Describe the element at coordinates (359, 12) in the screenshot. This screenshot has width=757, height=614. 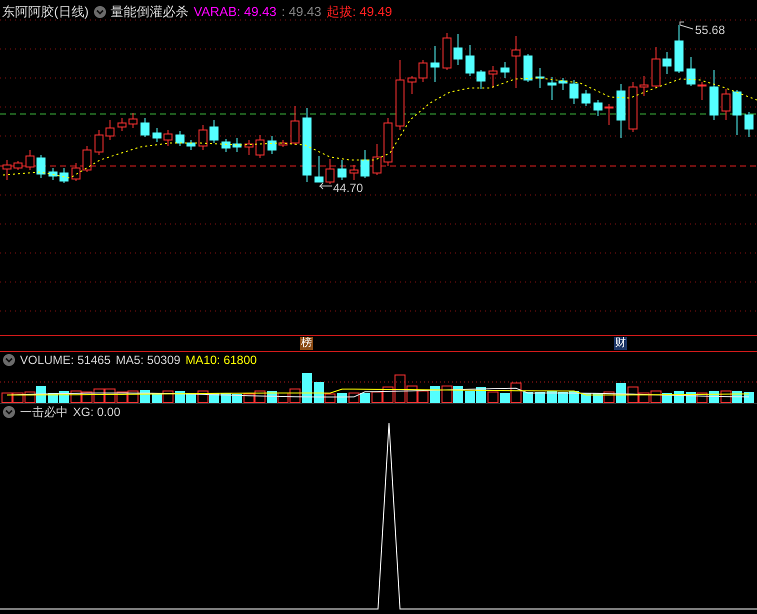
I see `indicator-value: 起拔: 49.49` at that location.